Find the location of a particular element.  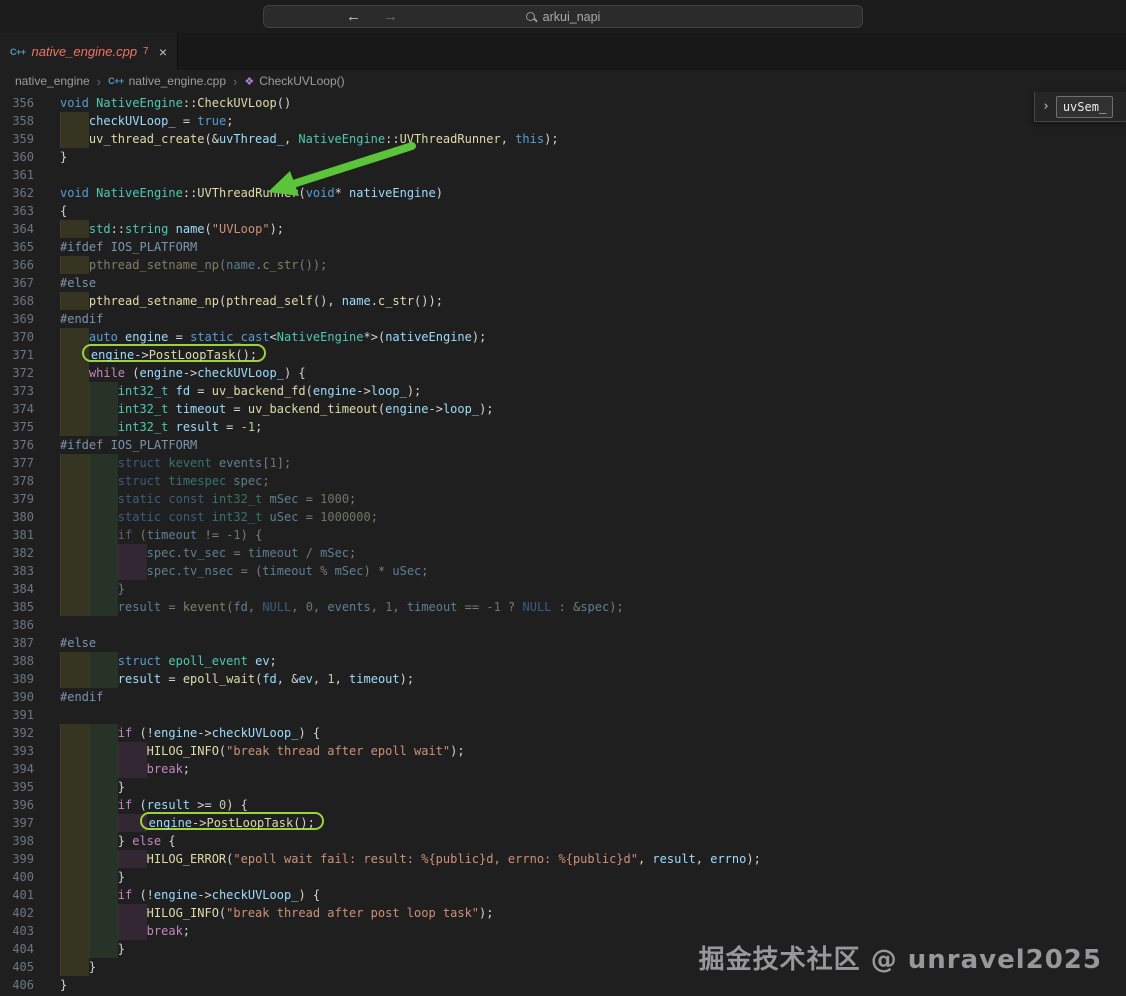

code-token: #endif is located at coordinates (81, 319).